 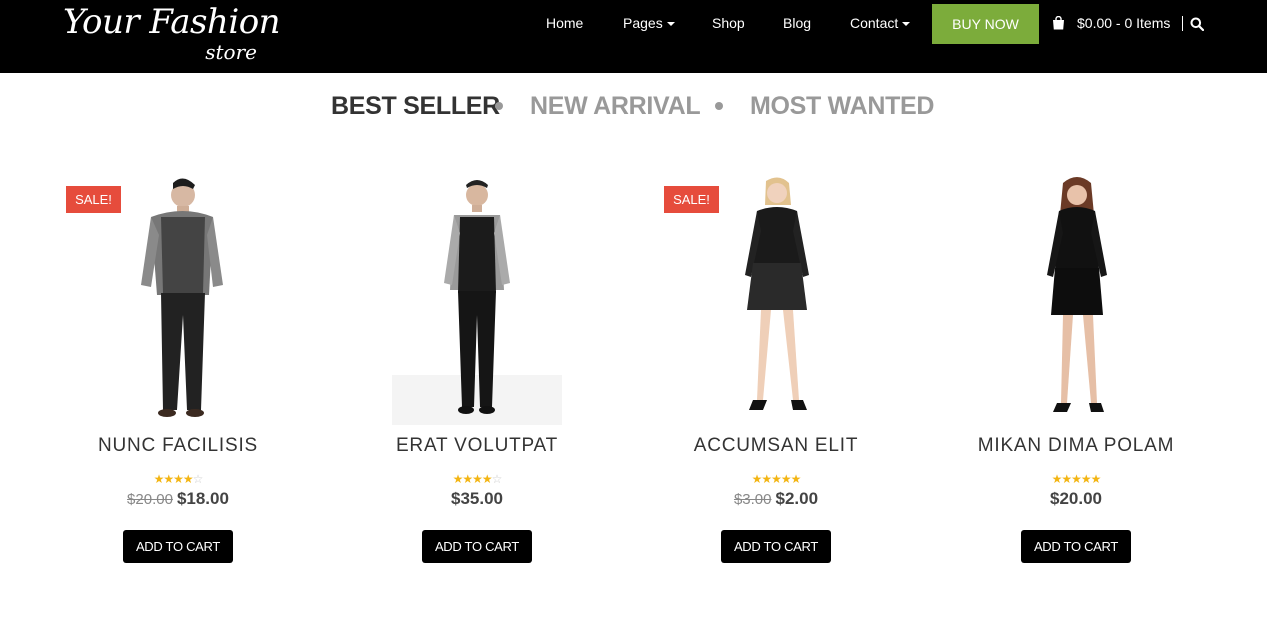 I want to click on nav-pages: Pages, so click(x=649, y=23).